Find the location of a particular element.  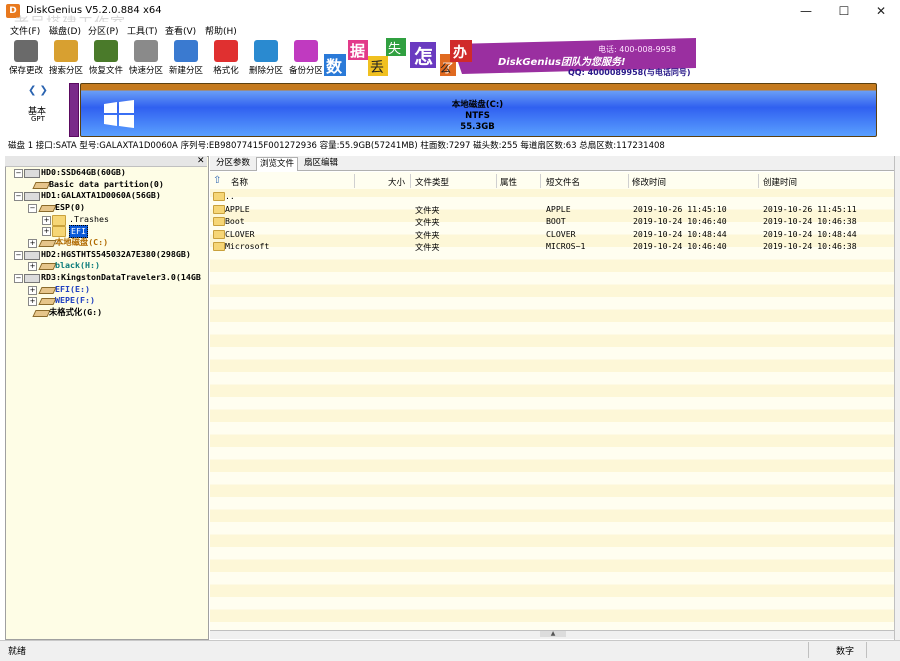

tree-node: + black(H:) is located at coordinates (114, 266).